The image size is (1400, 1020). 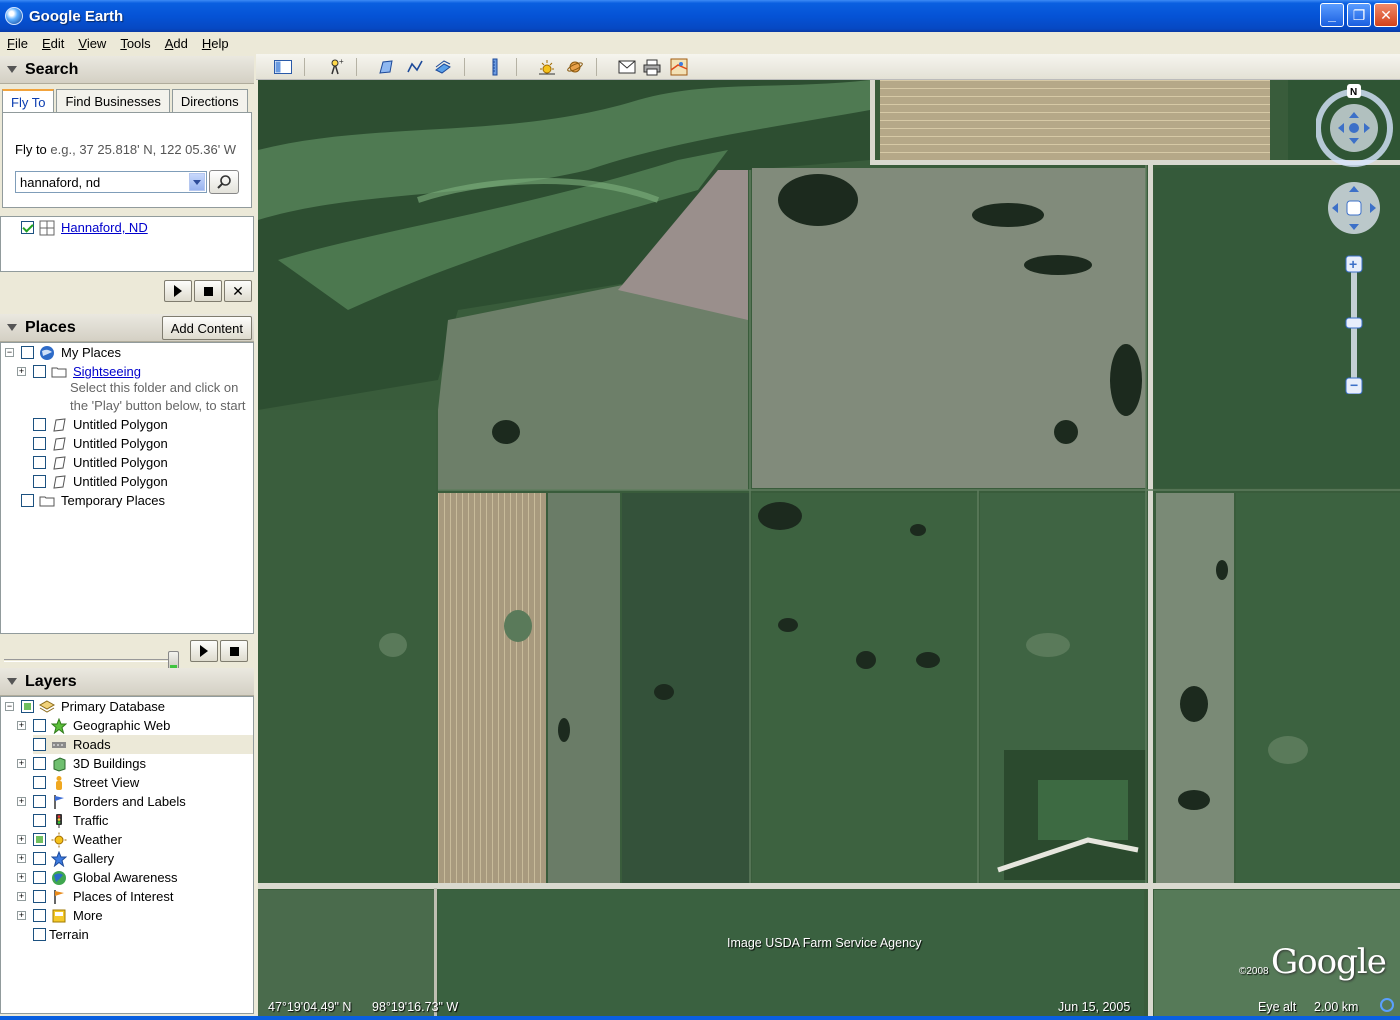 I want to click on stop-tour-button, so click(x=234, y=651).